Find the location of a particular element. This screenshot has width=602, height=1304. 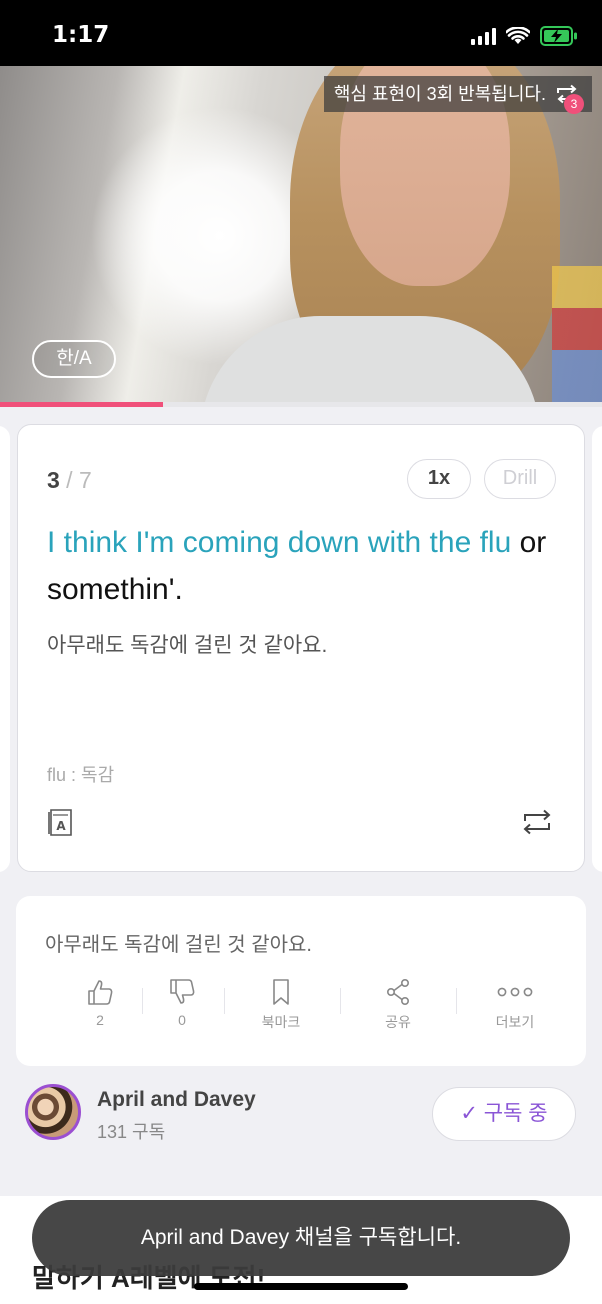

sentence-action-panel: 아무래도 독감에 걸린 것 같아요. 2 0 북마크 공유 더보기 is located at coordinates (301, 981).